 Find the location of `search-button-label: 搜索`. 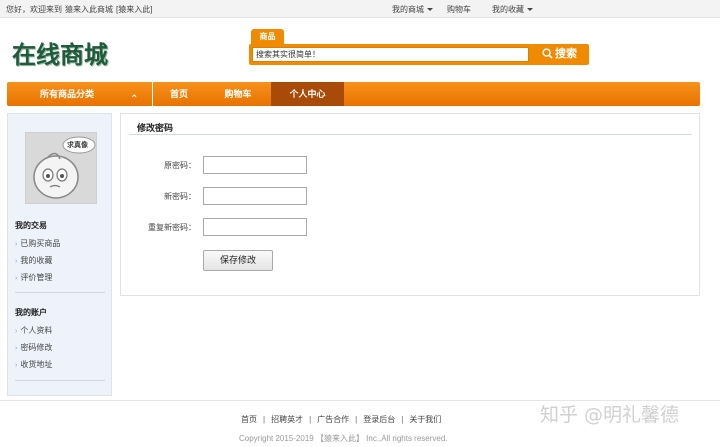

search-button-label: 搜索 is located at coordinates (566, 54).